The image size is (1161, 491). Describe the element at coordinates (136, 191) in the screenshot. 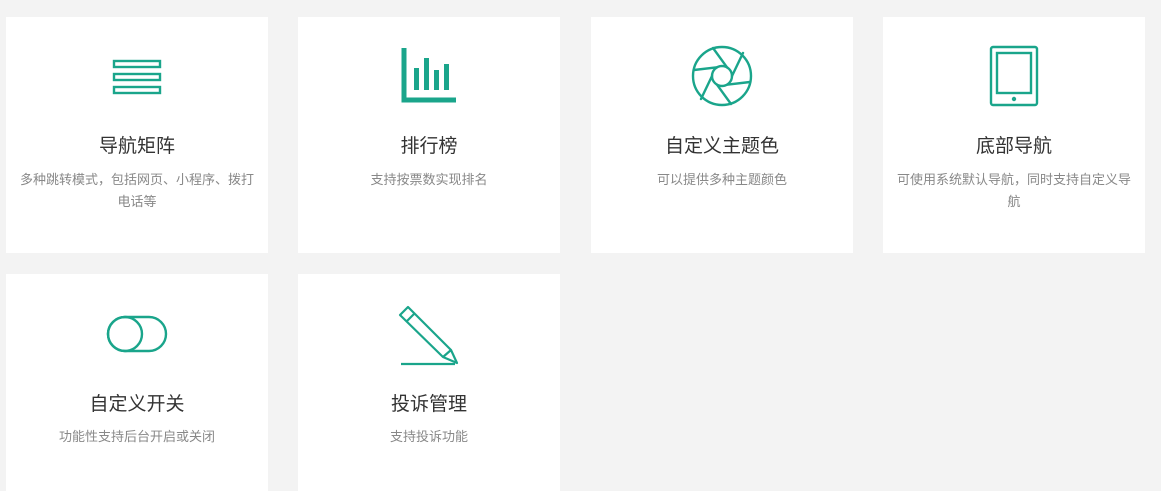

I see `feature-description: 多种跳转模式，包括网页、小程序、拨打电话等` at that location.